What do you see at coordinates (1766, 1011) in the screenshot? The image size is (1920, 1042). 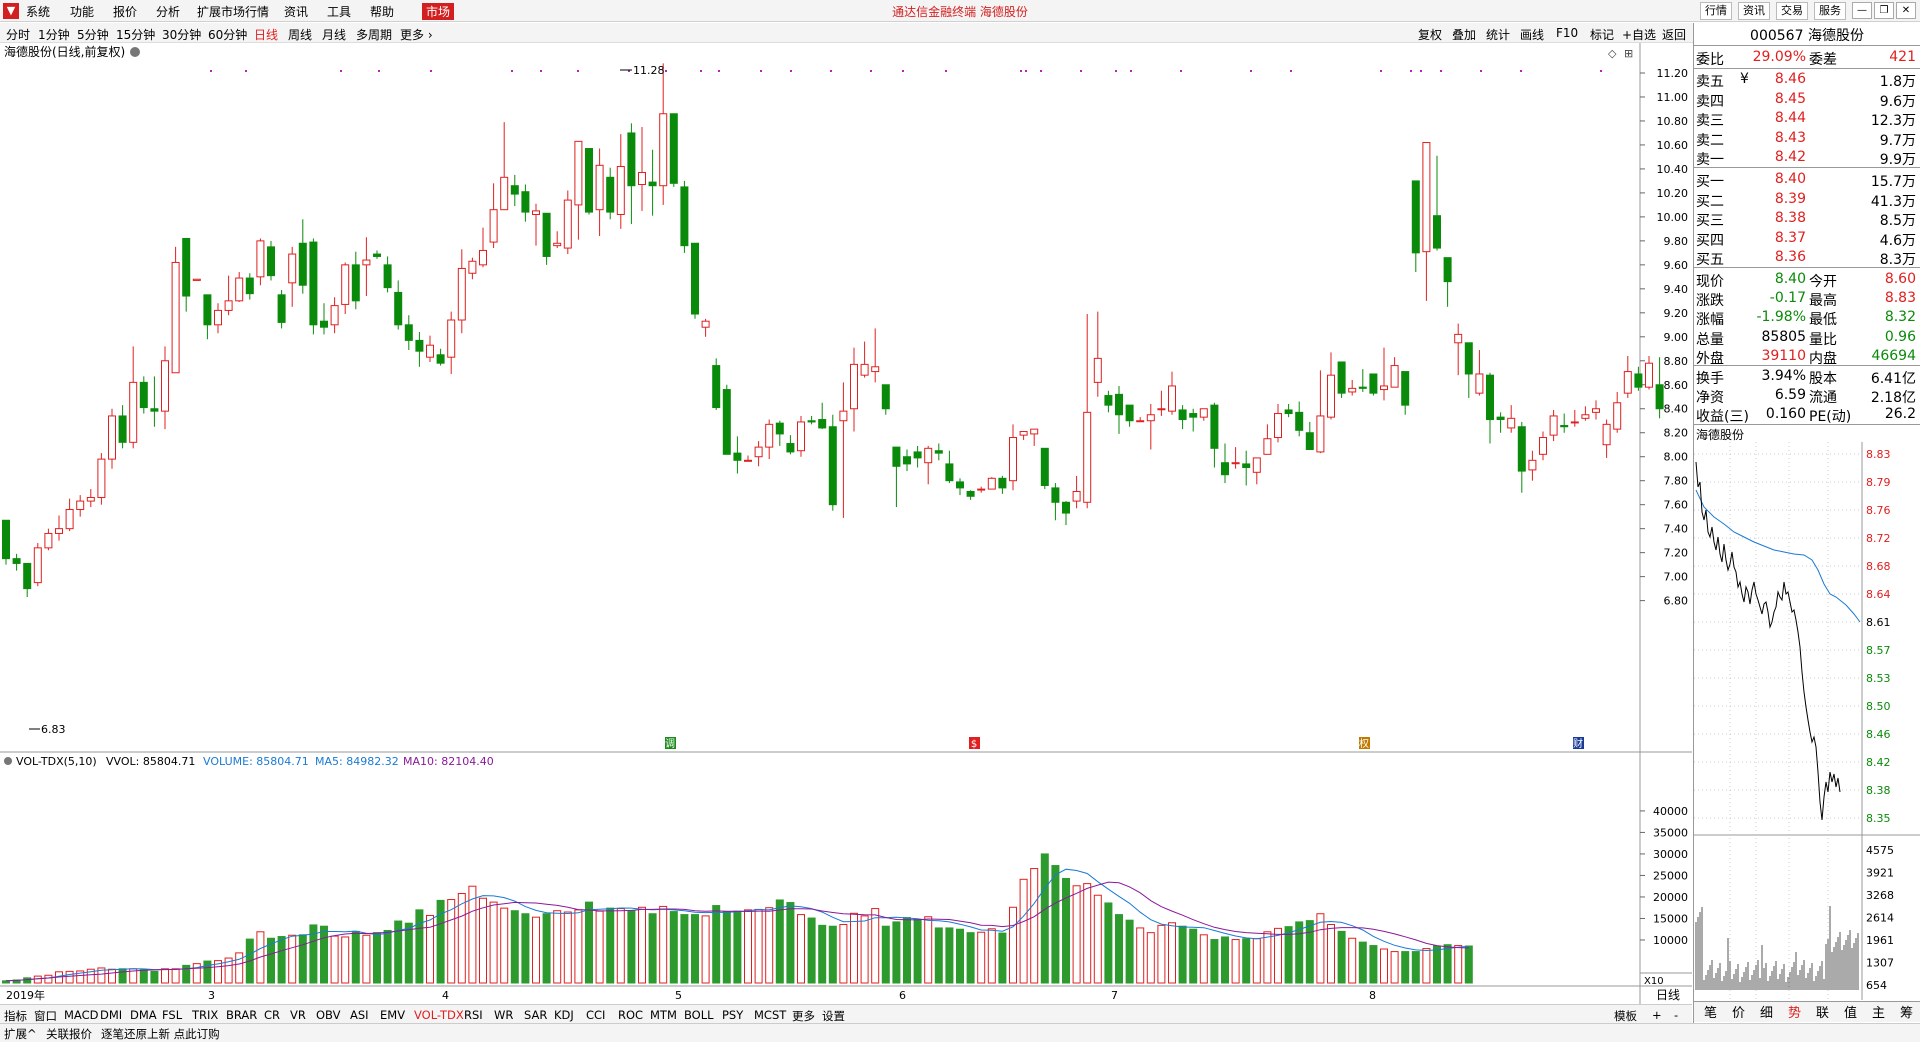 I see `tab-xi: 细` at bounding box center [1766, 1011].